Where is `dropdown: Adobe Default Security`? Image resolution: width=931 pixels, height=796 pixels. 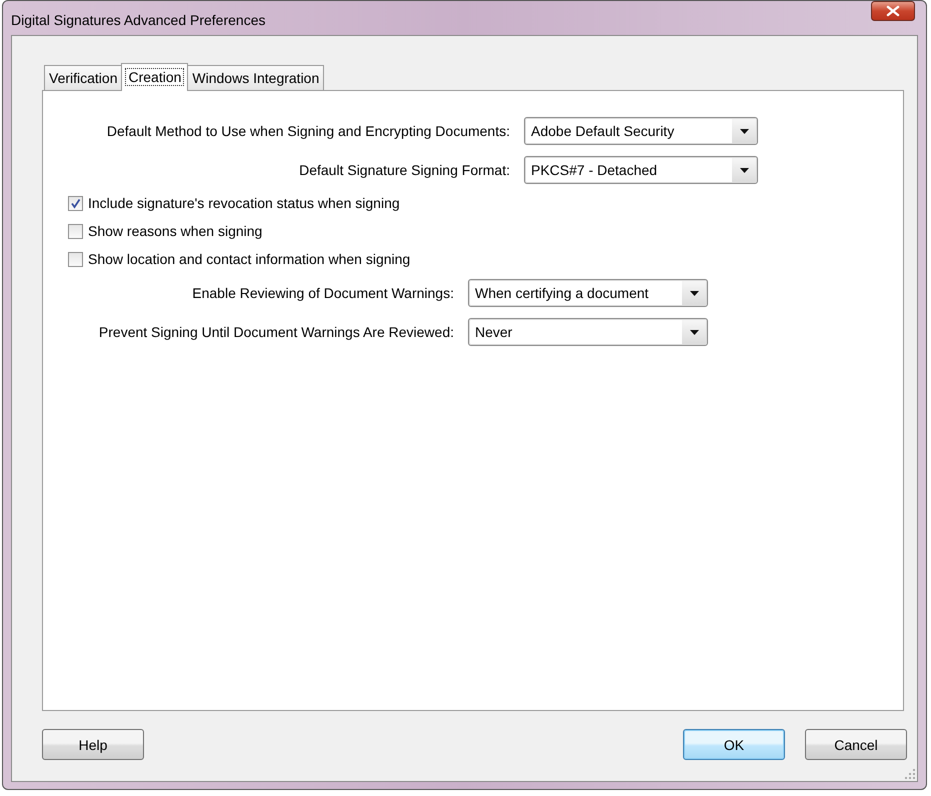 dropdown: Adobe Default Security is located at coordinates (641, 131).